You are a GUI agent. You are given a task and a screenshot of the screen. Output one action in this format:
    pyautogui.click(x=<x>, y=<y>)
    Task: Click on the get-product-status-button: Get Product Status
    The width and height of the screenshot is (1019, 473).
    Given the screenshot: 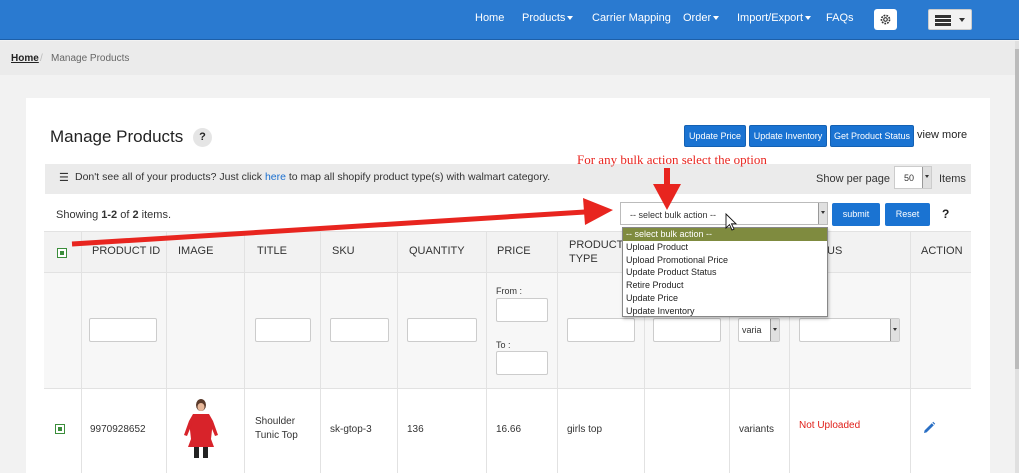 What is the action you would take?
    pyautogui.click(x=872, y=136)
    